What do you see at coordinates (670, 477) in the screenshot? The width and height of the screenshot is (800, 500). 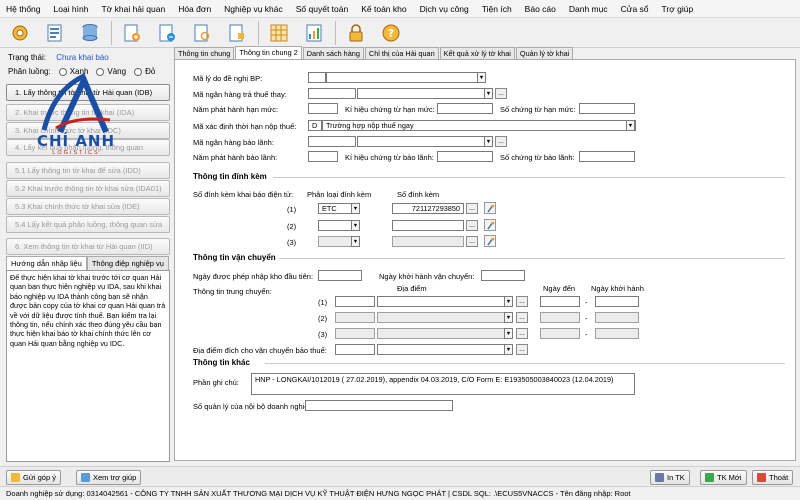 I see `print-button: In TK` at bounding box center [670, 477].